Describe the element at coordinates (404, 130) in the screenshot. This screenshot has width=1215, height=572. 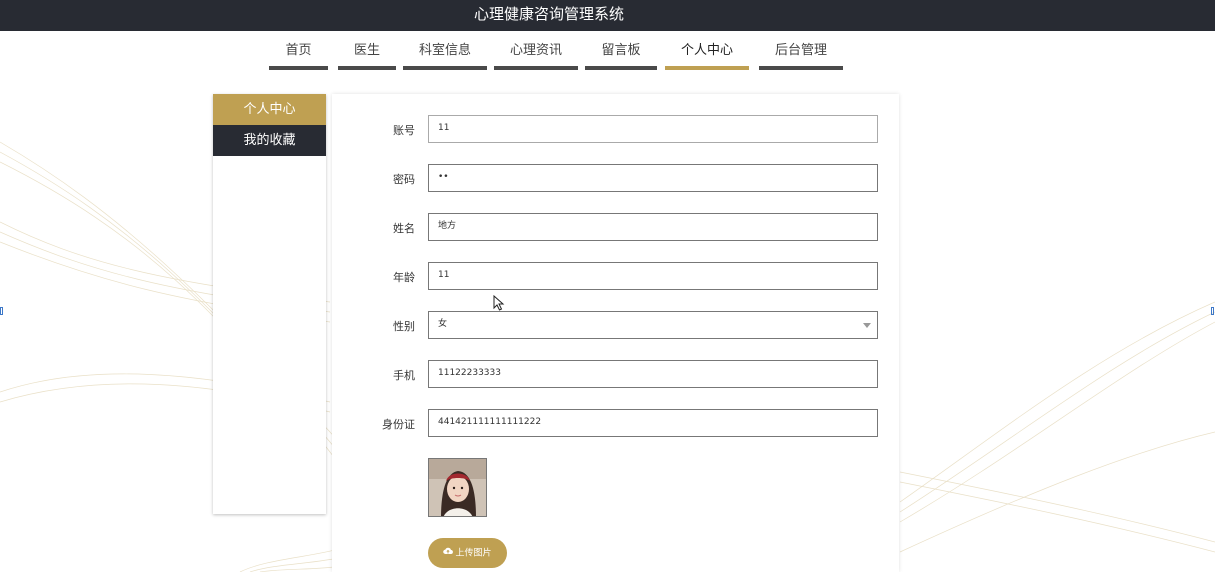
I see `account-label: 账号` at that location.